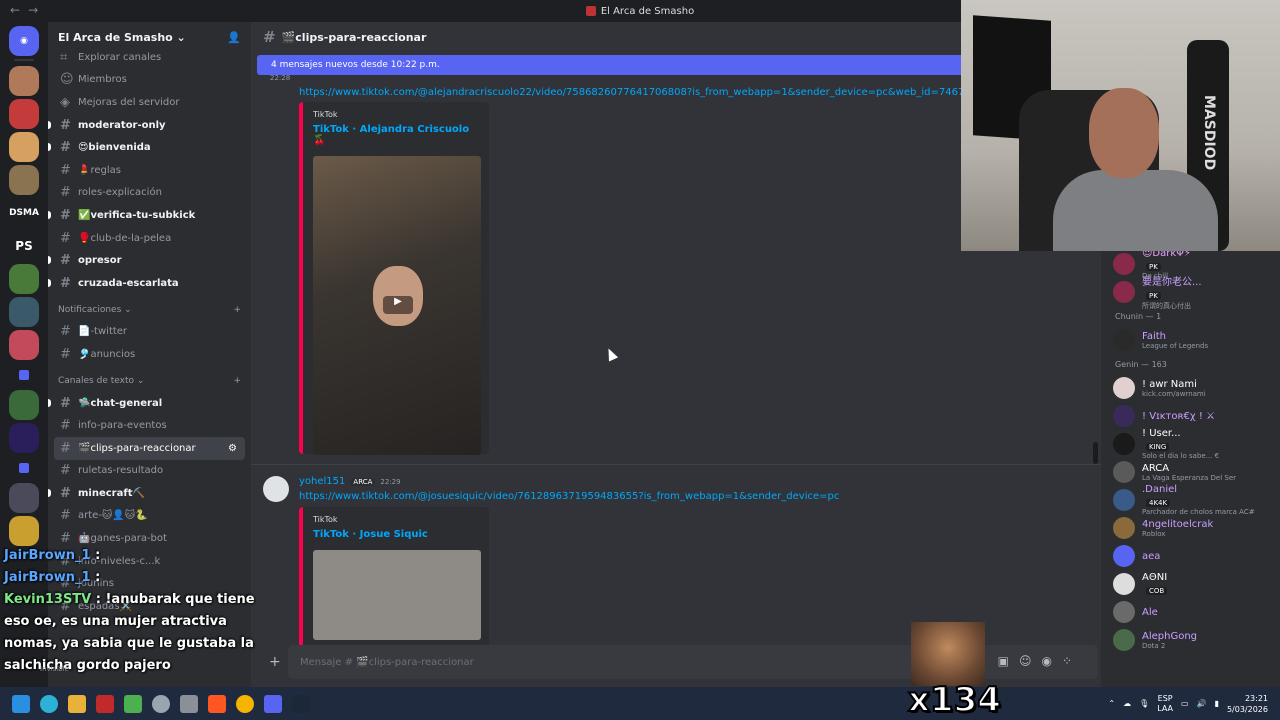 The image size is (1280, 720). What do you see at coordinates (232, 448) in the screenshot?
I see `channel-settings-icon: ⚙` at bounding box center [232, 448].